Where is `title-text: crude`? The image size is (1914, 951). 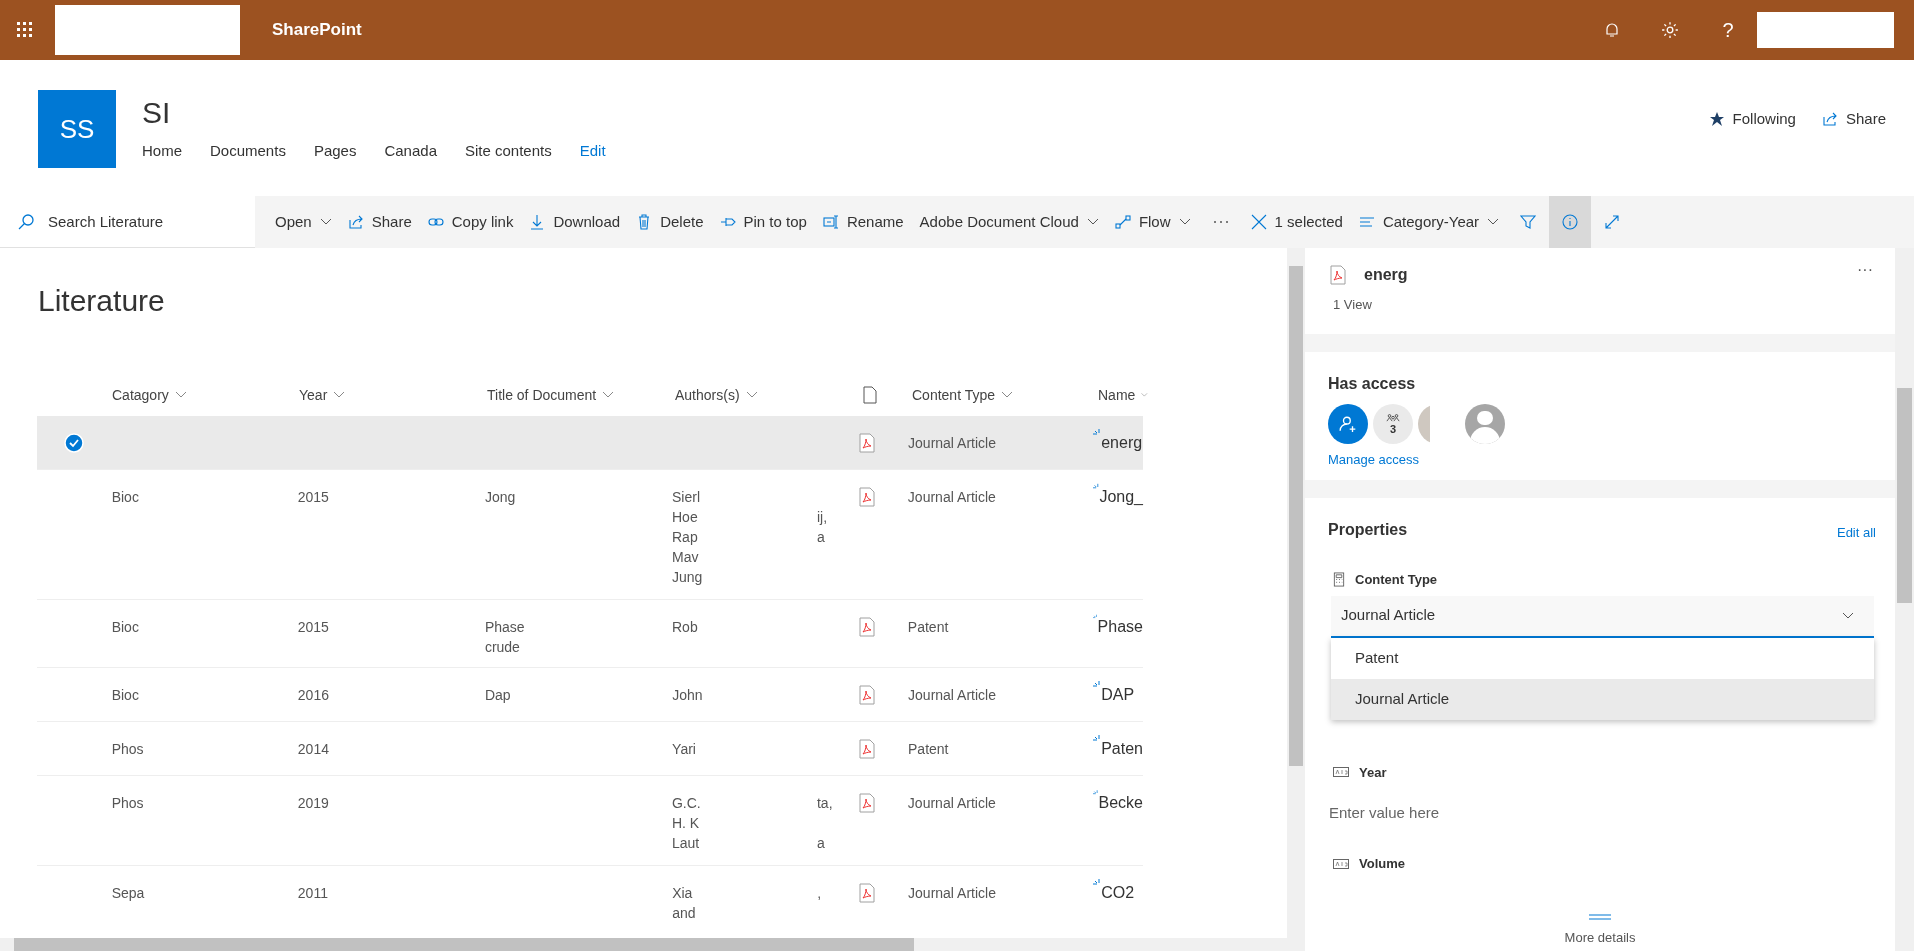
title-text: crude is located at coordinates (502, 647).